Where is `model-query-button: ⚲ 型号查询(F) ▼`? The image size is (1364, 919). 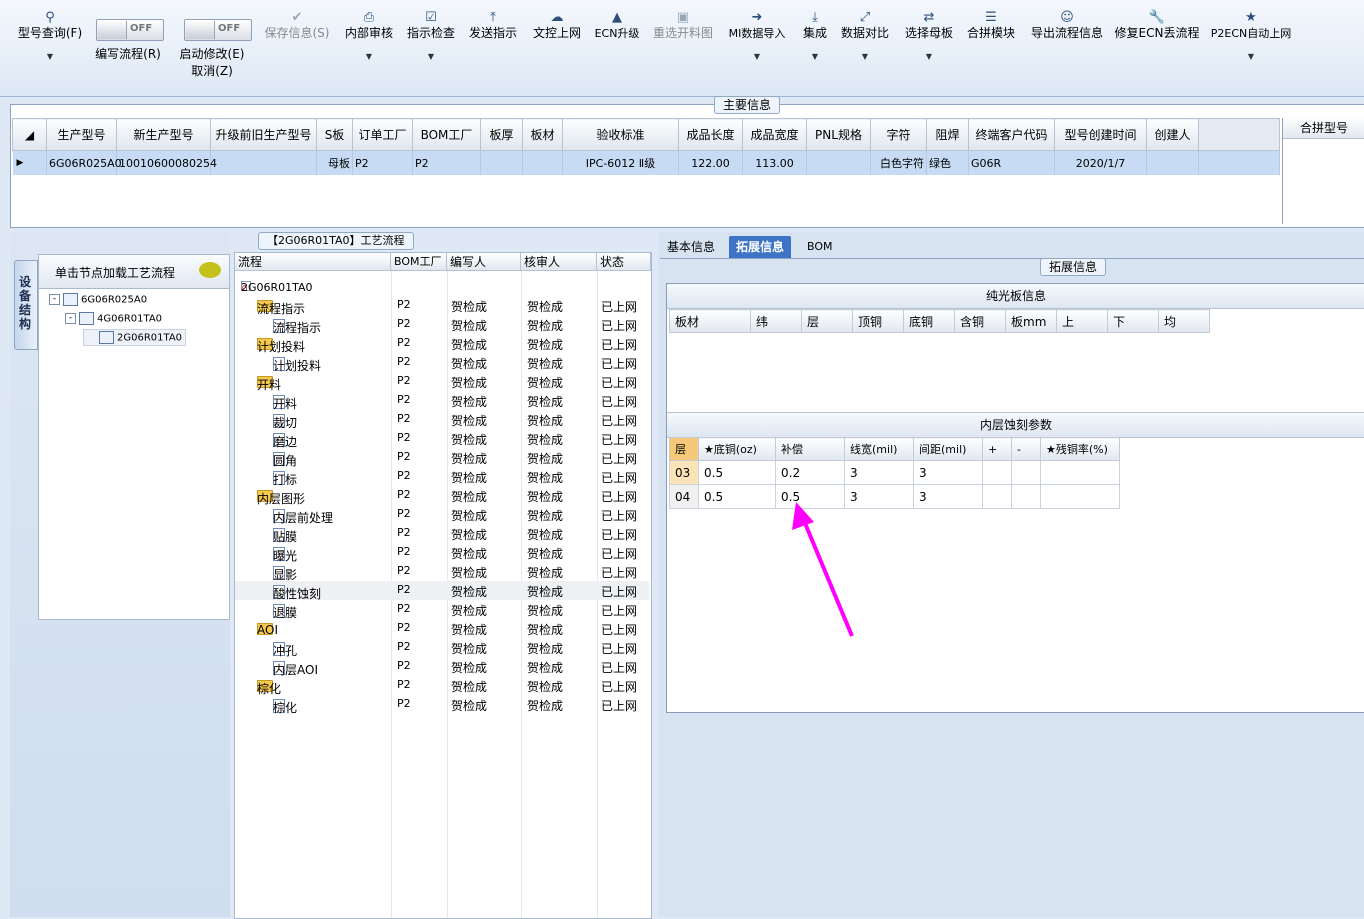 model-query-button: ⚲ 型号查询(F) ▼ is located at coordinates (50, 37).